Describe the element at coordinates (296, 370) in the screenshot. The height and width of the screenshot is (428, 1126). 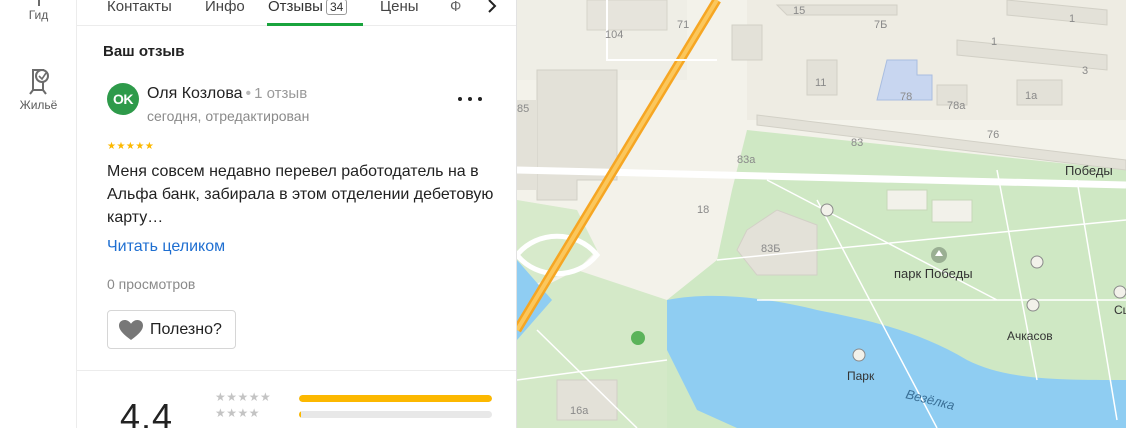
I see `divider` at that location.